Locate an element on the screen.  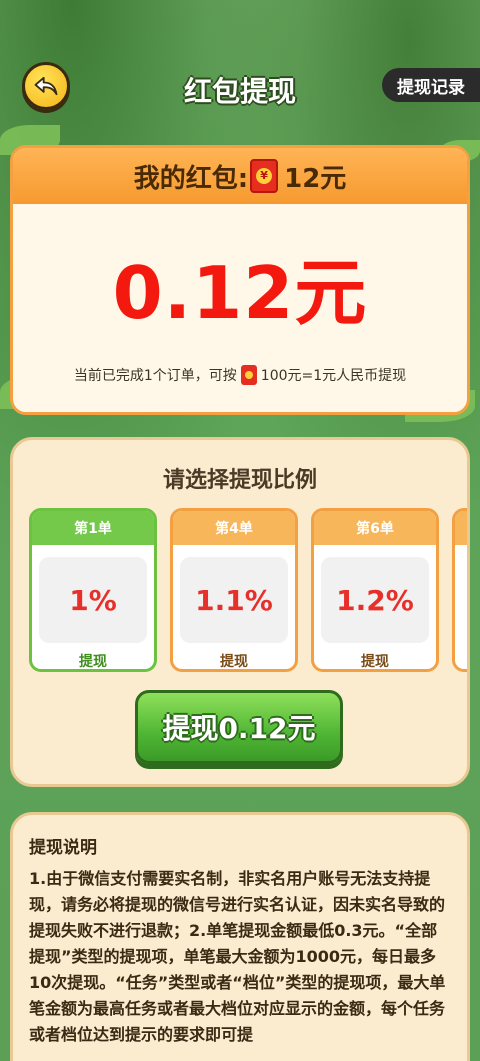
exchange-note: 当前已完成1个订单，可按 100元=1元人民币提现 is located at coordinates (240, 375).